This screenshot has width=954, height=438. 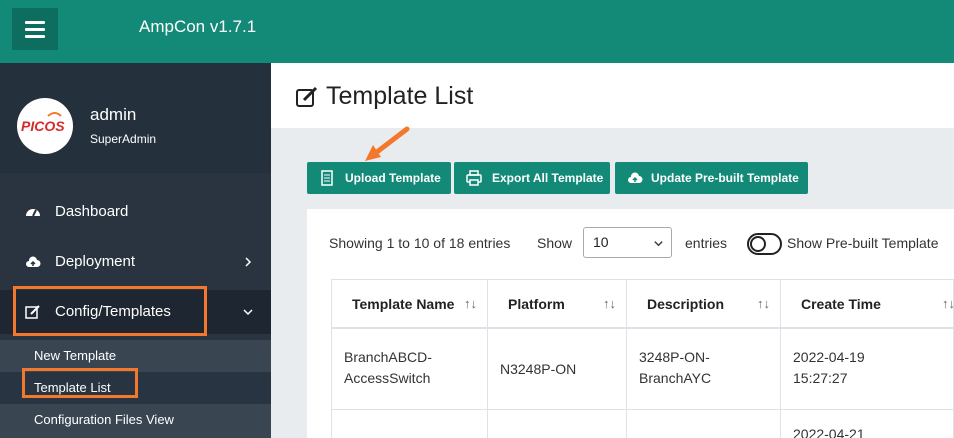 I want to click on update-prebuilt-template-button: Update Pre-built Template, so click(x=711, y=178).